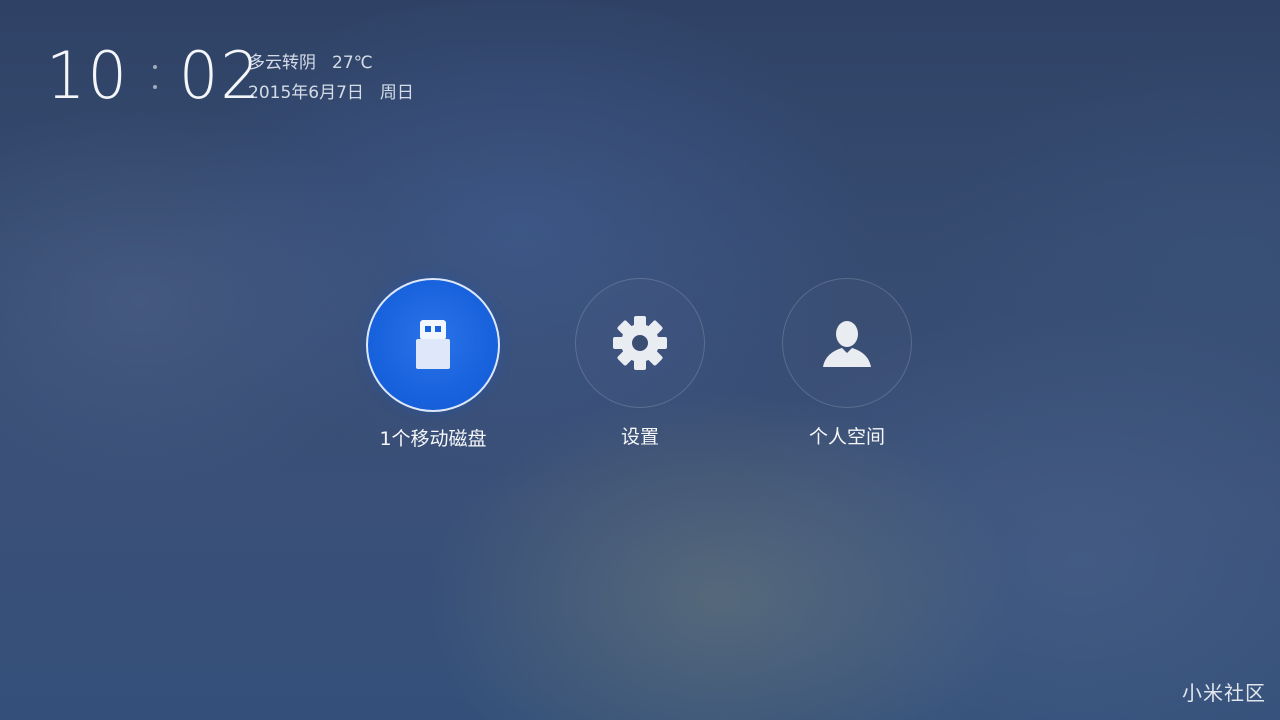 The height and width of the screenshot is (720, 1280). I want to click on person-icon, so click(847, 344).